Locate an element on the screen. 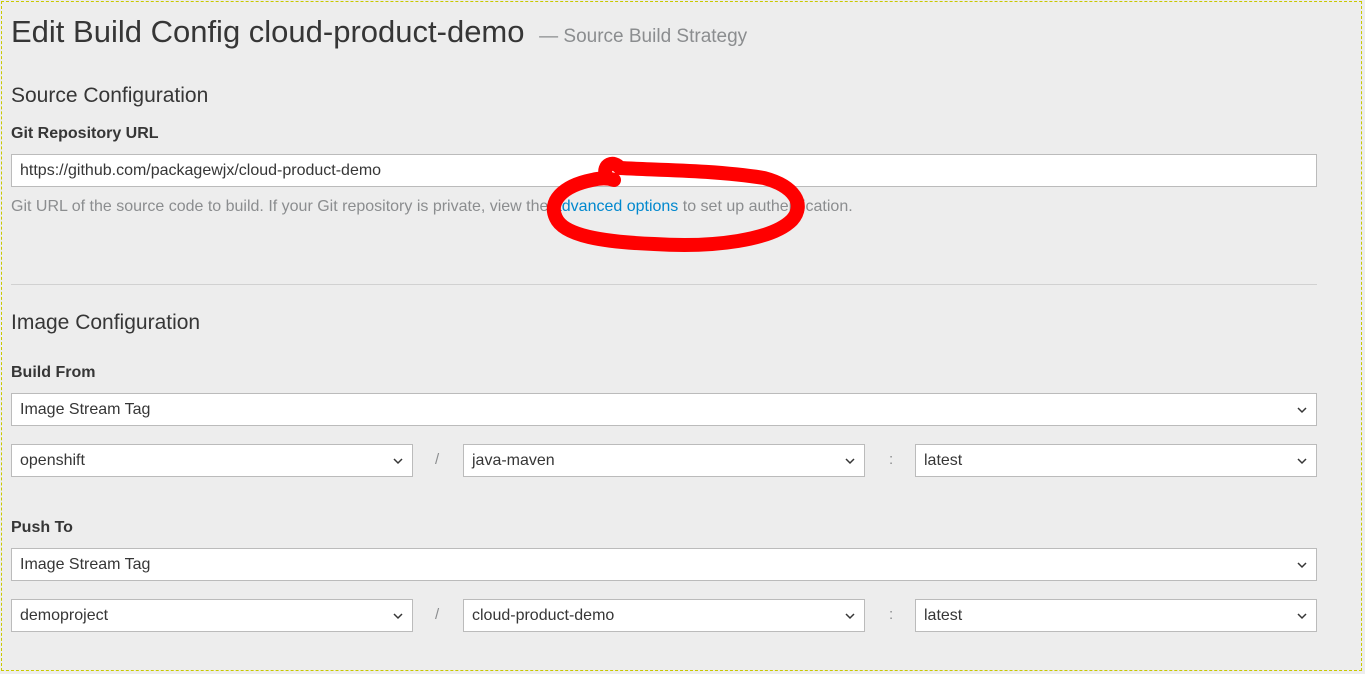  page-subtitle: — Source Build Strategy is located at coordinates (643, 36).